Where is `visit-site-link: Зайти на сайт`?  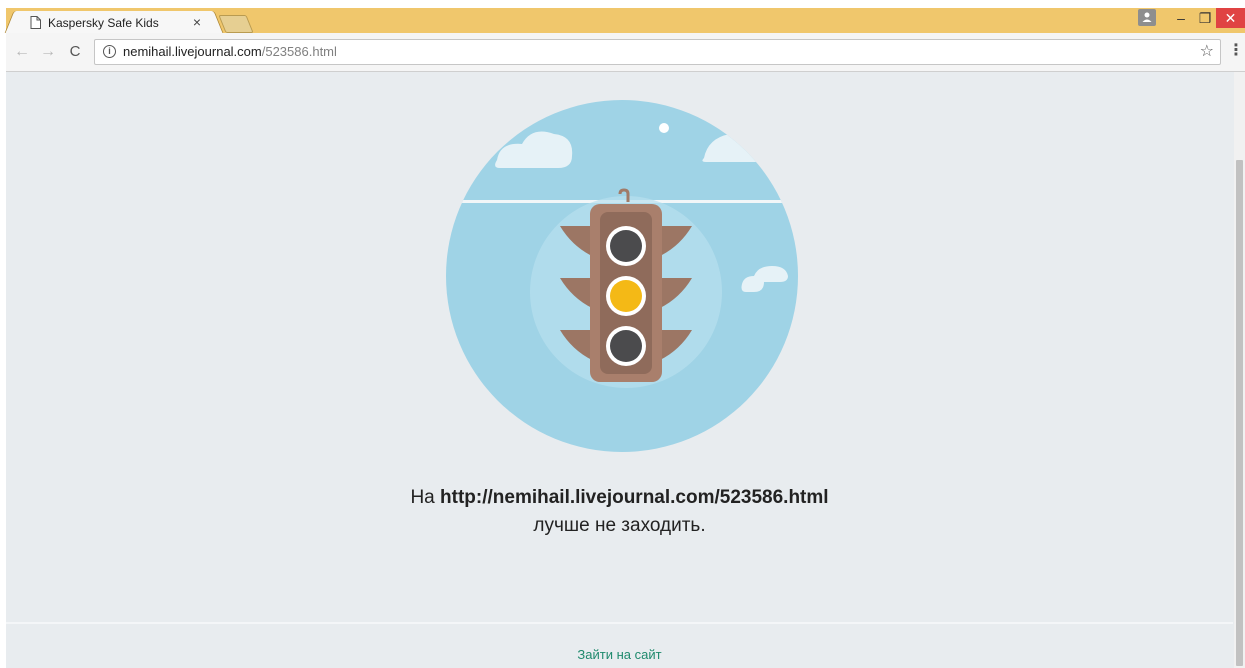
visit-site-link: Зайти на сайт is located at coordinates (619, 654).